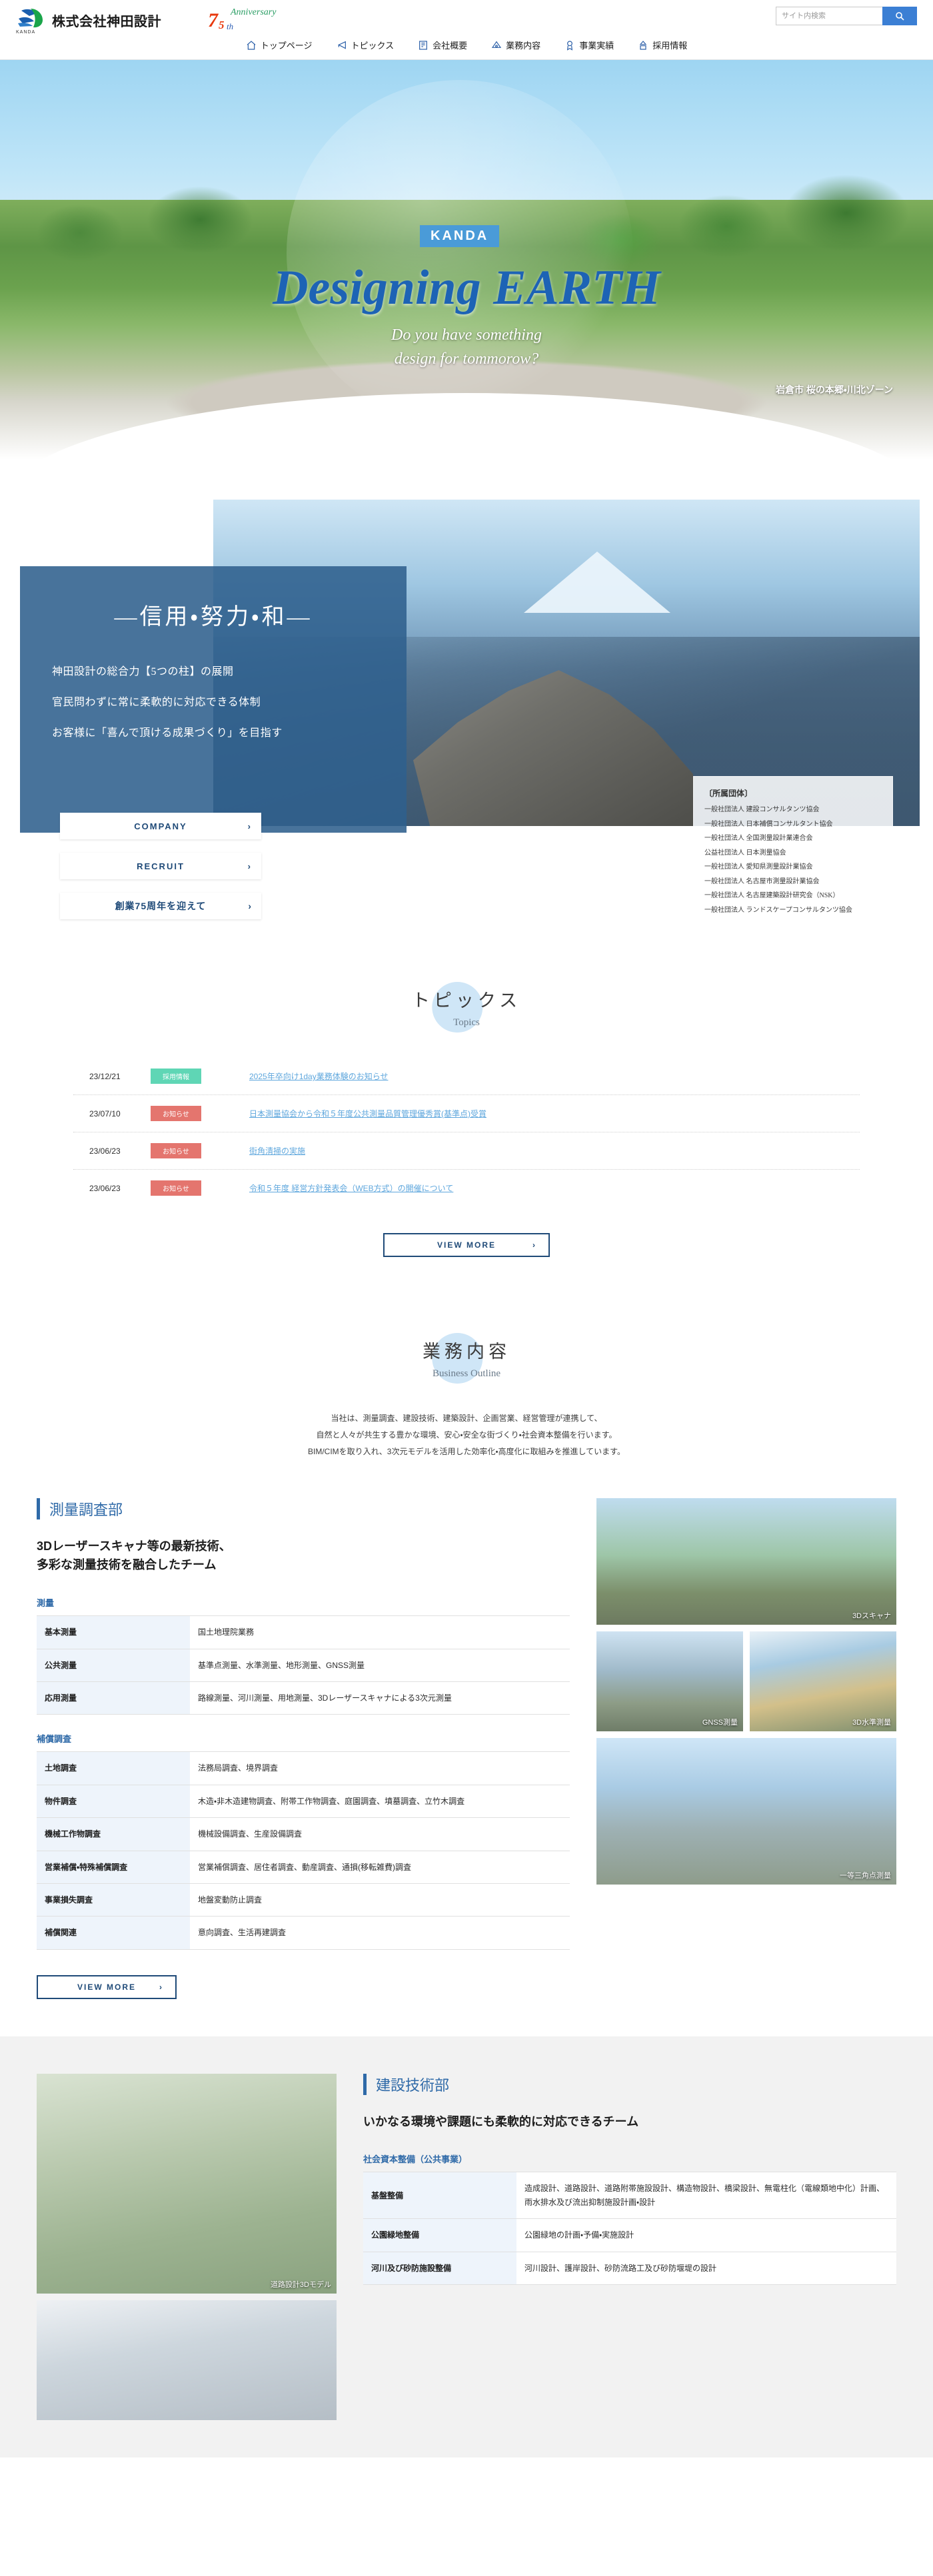 The height and width of the screenshot is (2576, 933). Describe the element at coordinates (745, 853) in the screenshot. I see `affiliation-item: 公益社団法人 日本測量協会` at that location.